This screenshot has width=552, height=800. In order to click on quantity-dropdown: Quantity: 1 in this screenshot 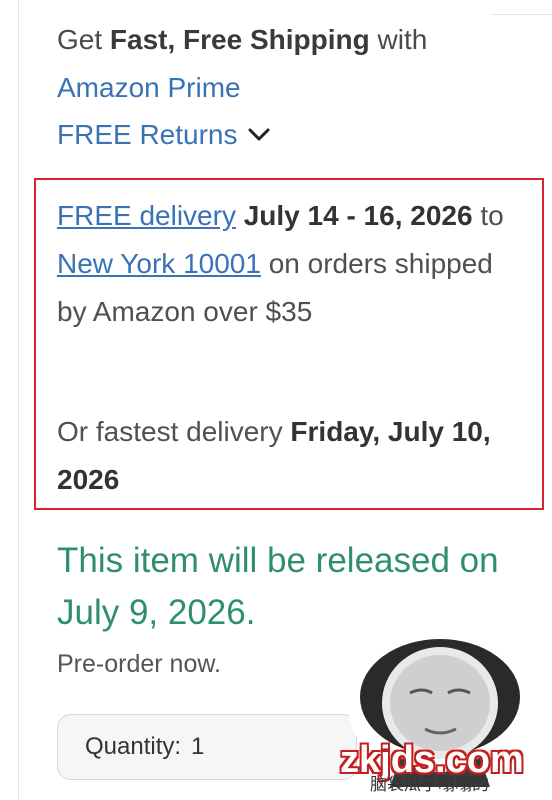, I will do `click(207, 747)`.